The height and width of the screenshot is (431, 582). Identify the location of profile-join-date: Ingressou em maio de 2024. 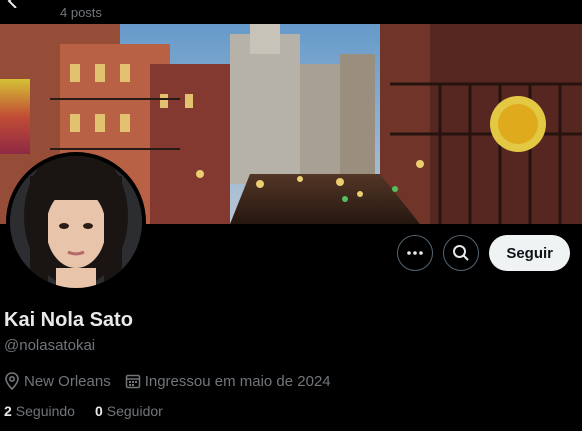
(228, 381).